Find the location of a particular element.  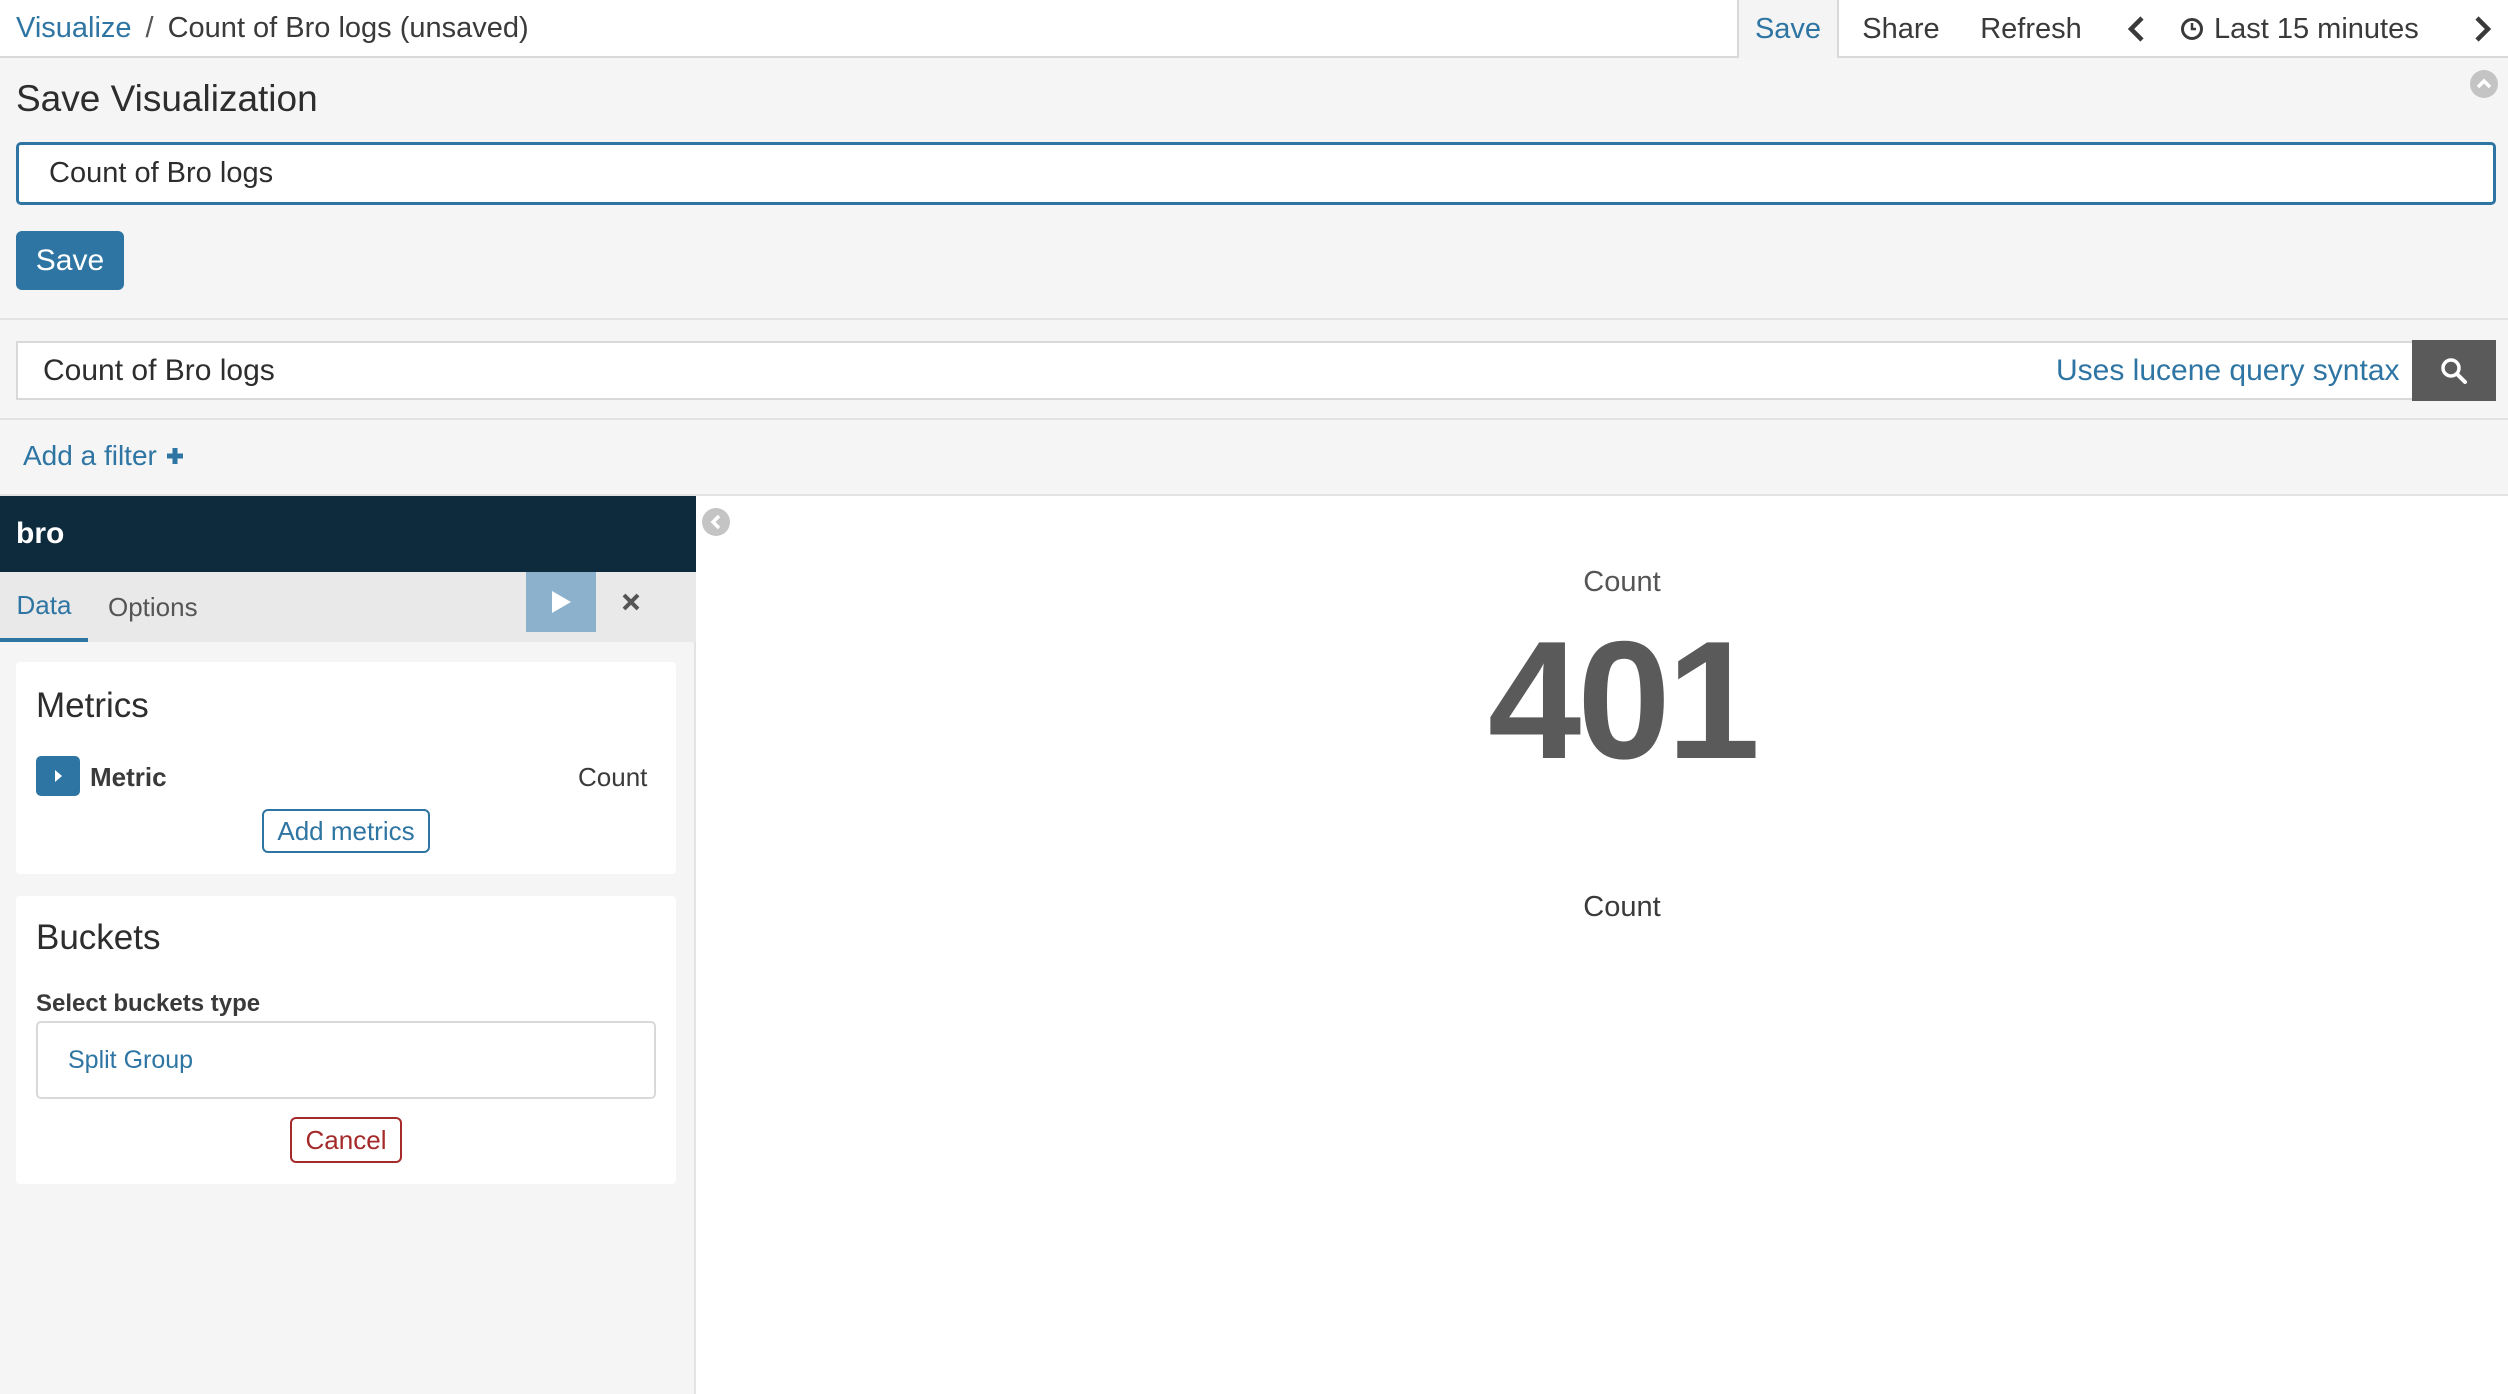

chevron-left-icon is located at coordinates (2136, 29).